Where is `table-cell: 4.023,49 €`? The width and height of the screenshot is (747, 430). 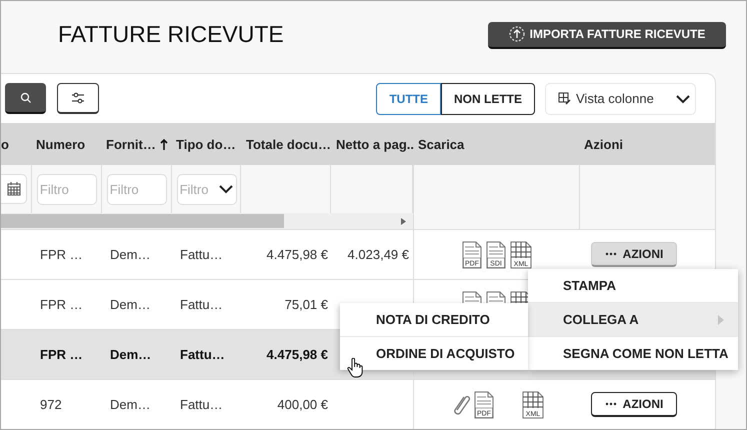
table-cell: 4.023,49 € is located at coordinates (378, 254).